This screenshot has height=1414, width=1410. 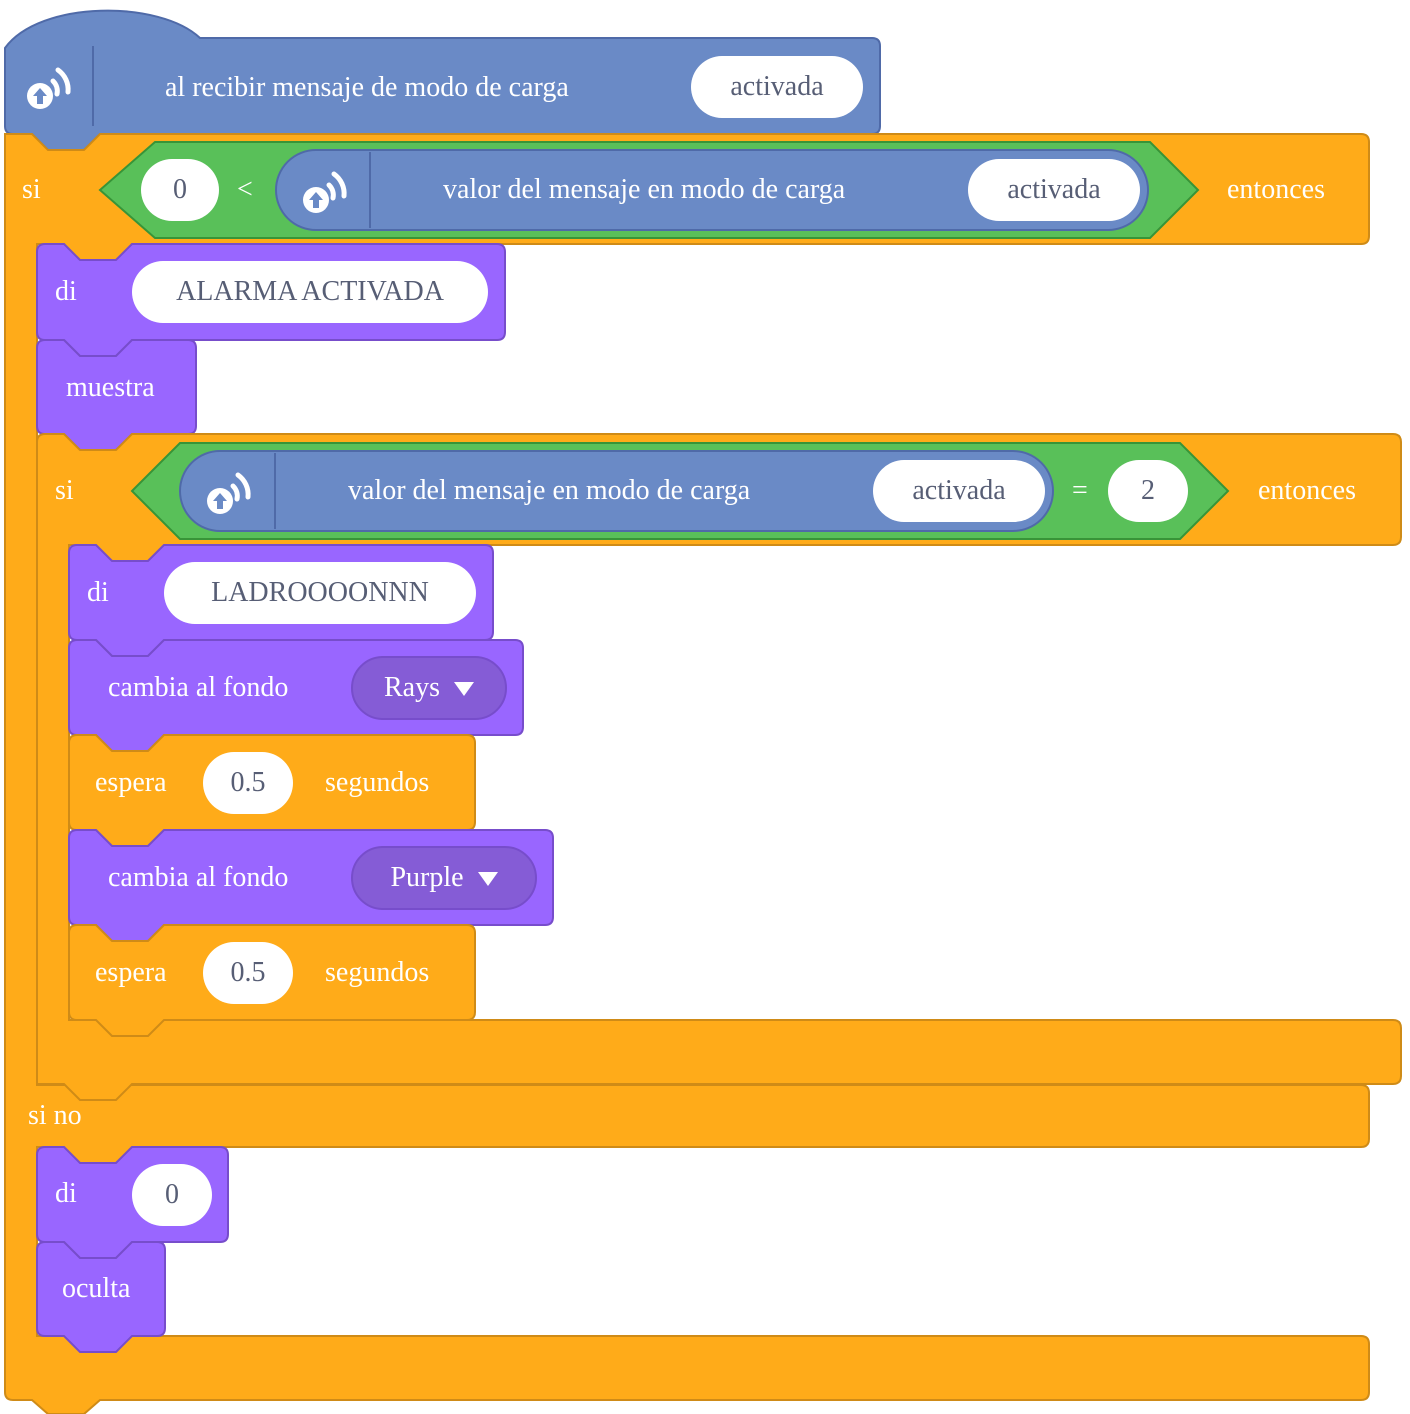 I want to click on hat-message-input: activada, so click(x=777, y=87).